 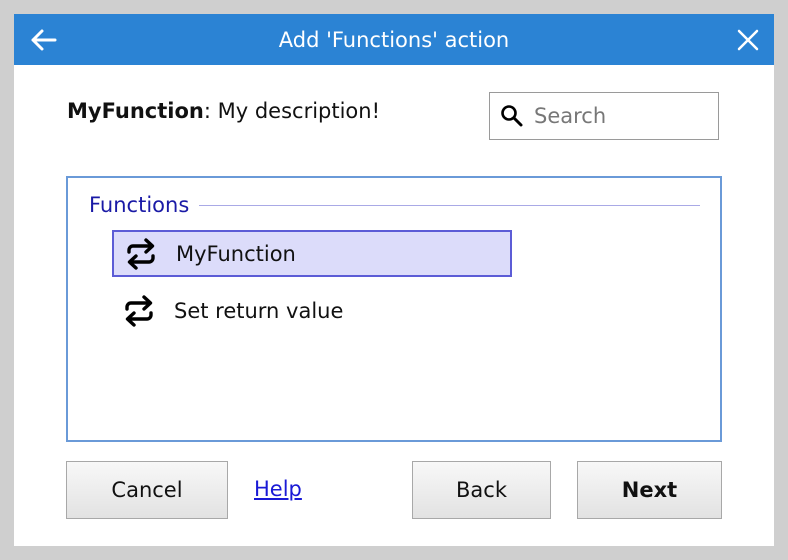 I want to click on dialog-title: Add 'Functions' action, so click(x=394, y=40).